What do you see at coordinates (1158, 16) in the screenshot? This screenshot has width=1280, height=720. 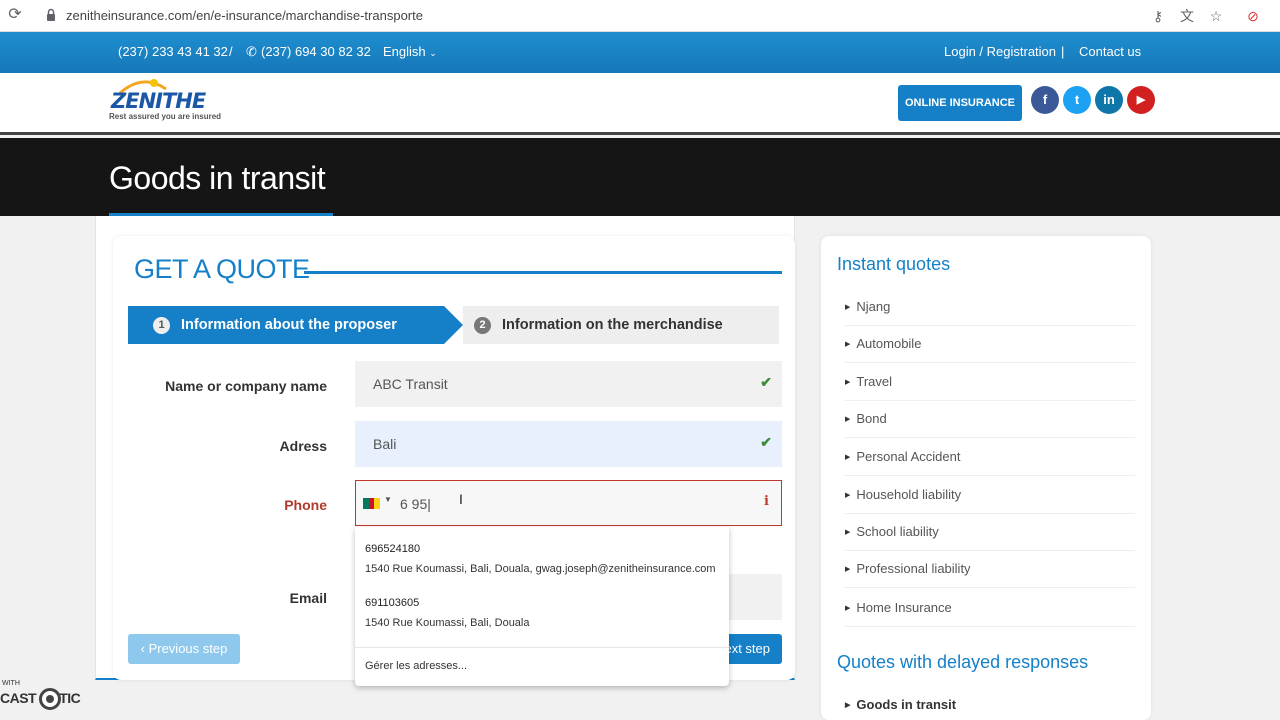 I see `key-icon: ⚷` at bounding box center [1158, 16].